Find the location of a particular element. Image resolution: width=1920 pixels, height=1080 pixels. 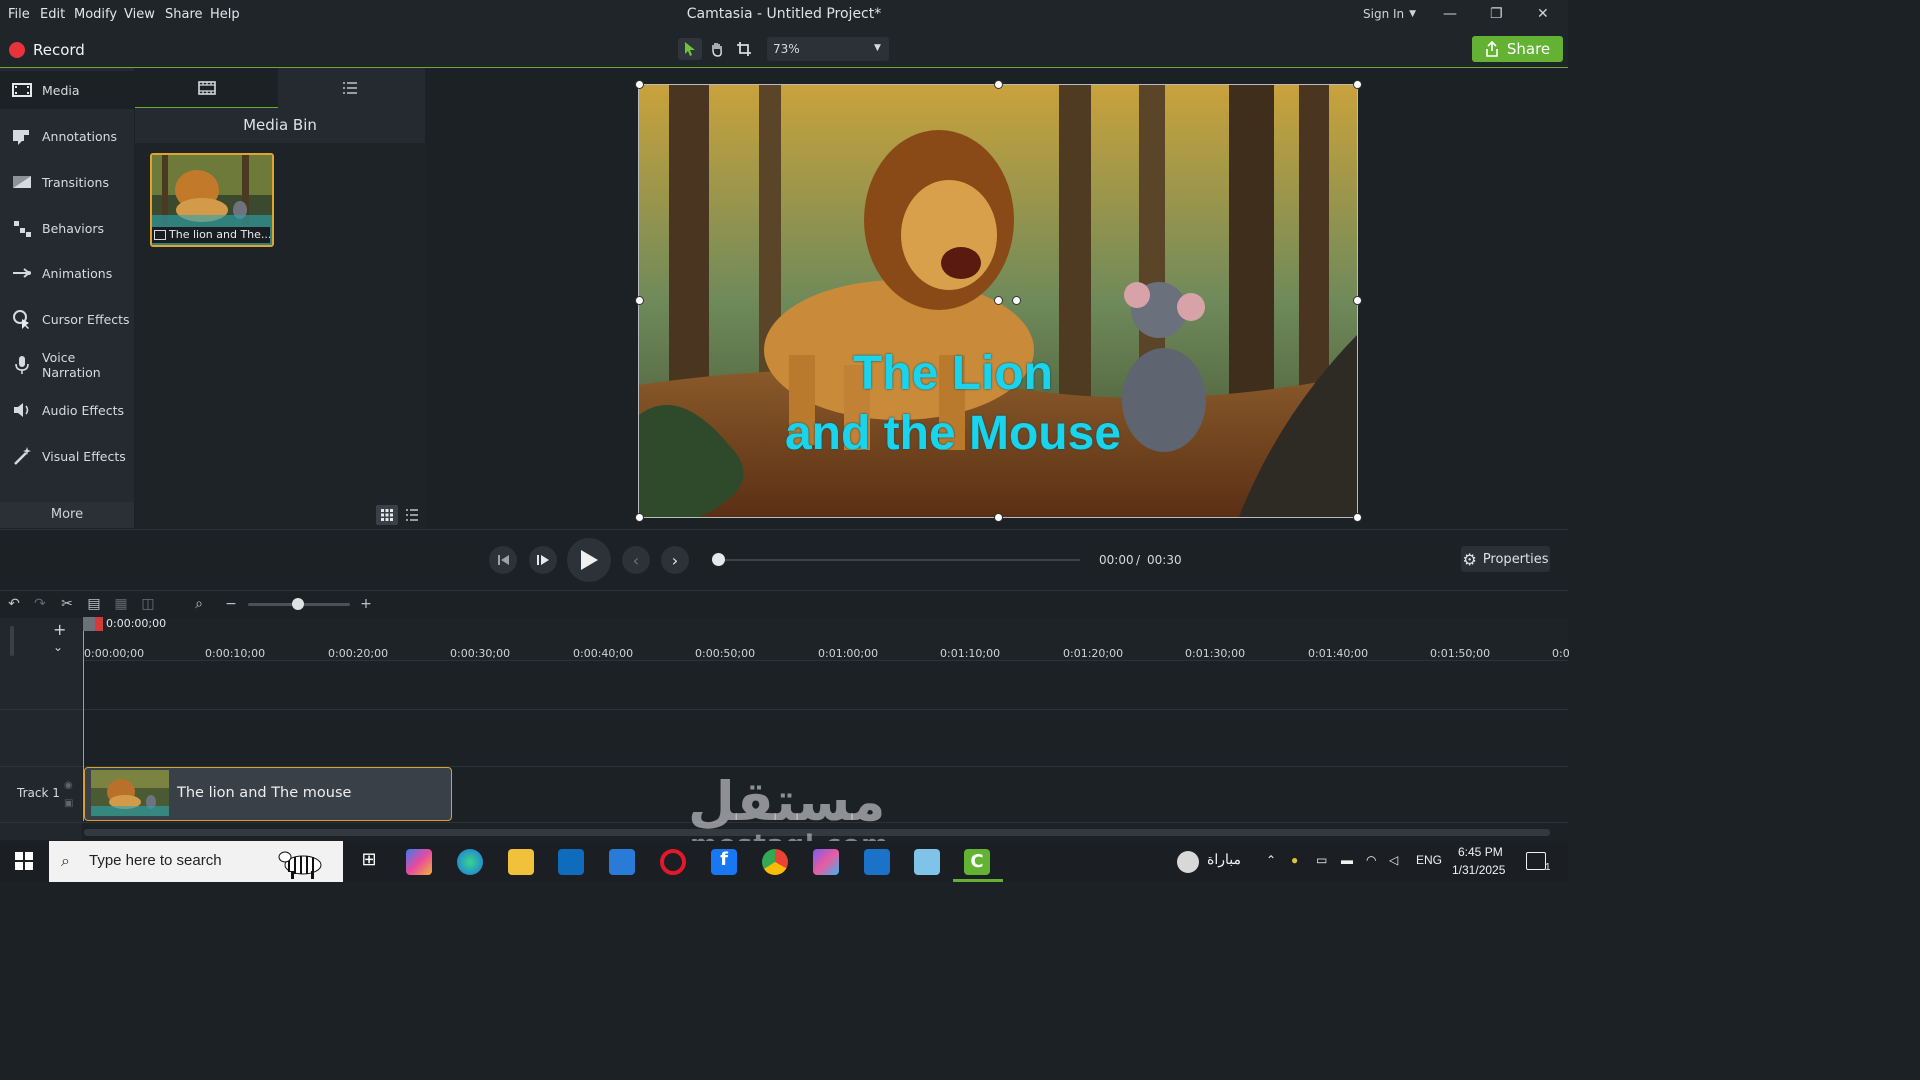

chrome-browser-icon is located at coordinates (775, 862).